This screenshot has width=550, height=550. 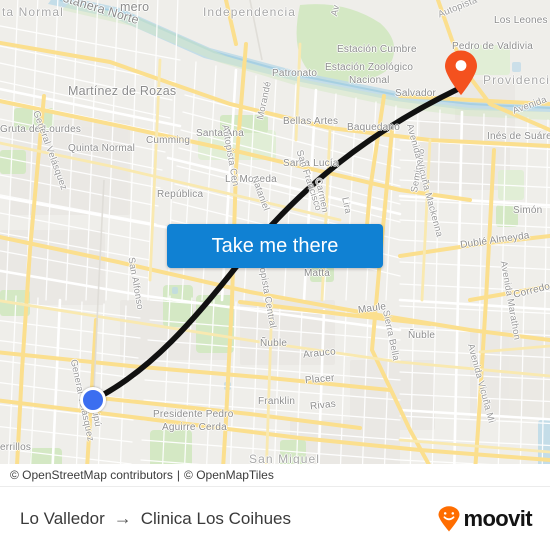 What do you see at coordinates (275, 246) in the screenshot?
I see `take-me-there-button: Take me there` at bounding box center [275, 246].